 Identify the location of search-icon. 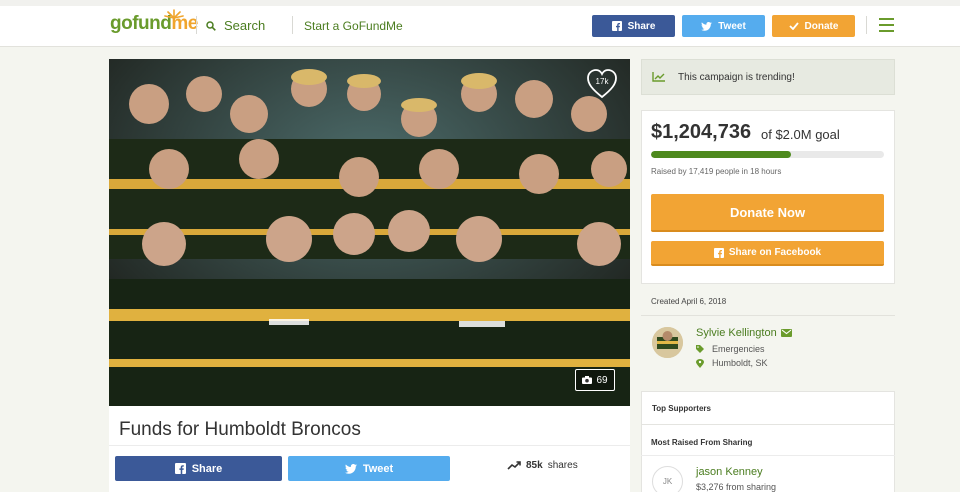
(211, 25).